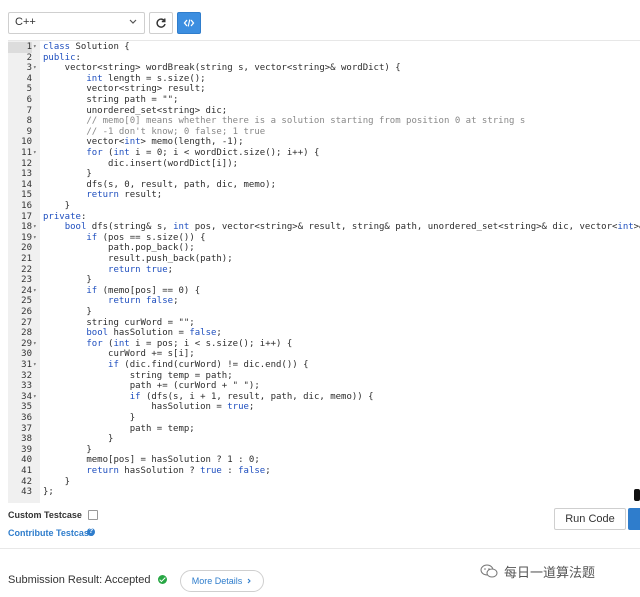  Describe the element at coordinates (176, 131) in the screenshot. I see `code-text: // -1 don't know; 0 false; 1 true` at that location.